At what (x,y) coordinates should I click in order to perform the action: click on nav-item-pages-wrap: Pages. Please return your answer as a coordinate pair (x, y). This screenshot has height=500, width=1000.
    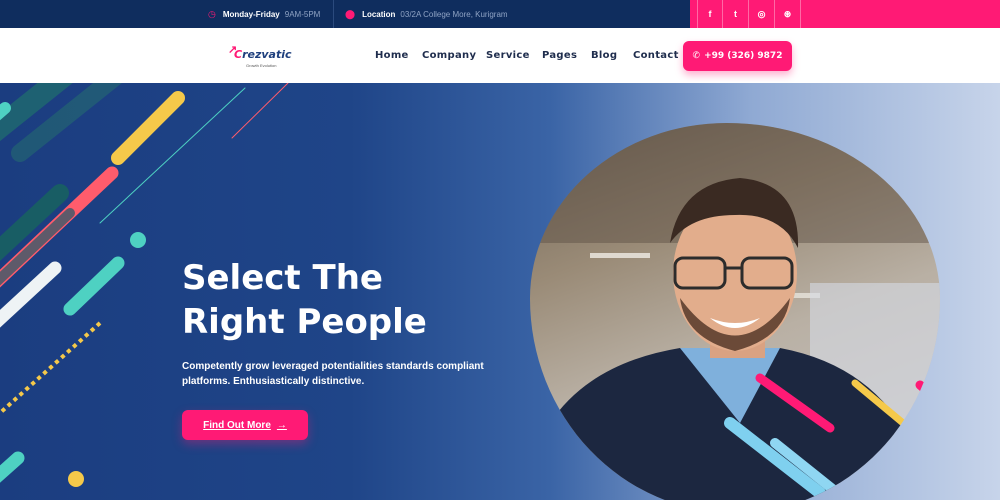
    Looking at the image, I should click on (559, 55).